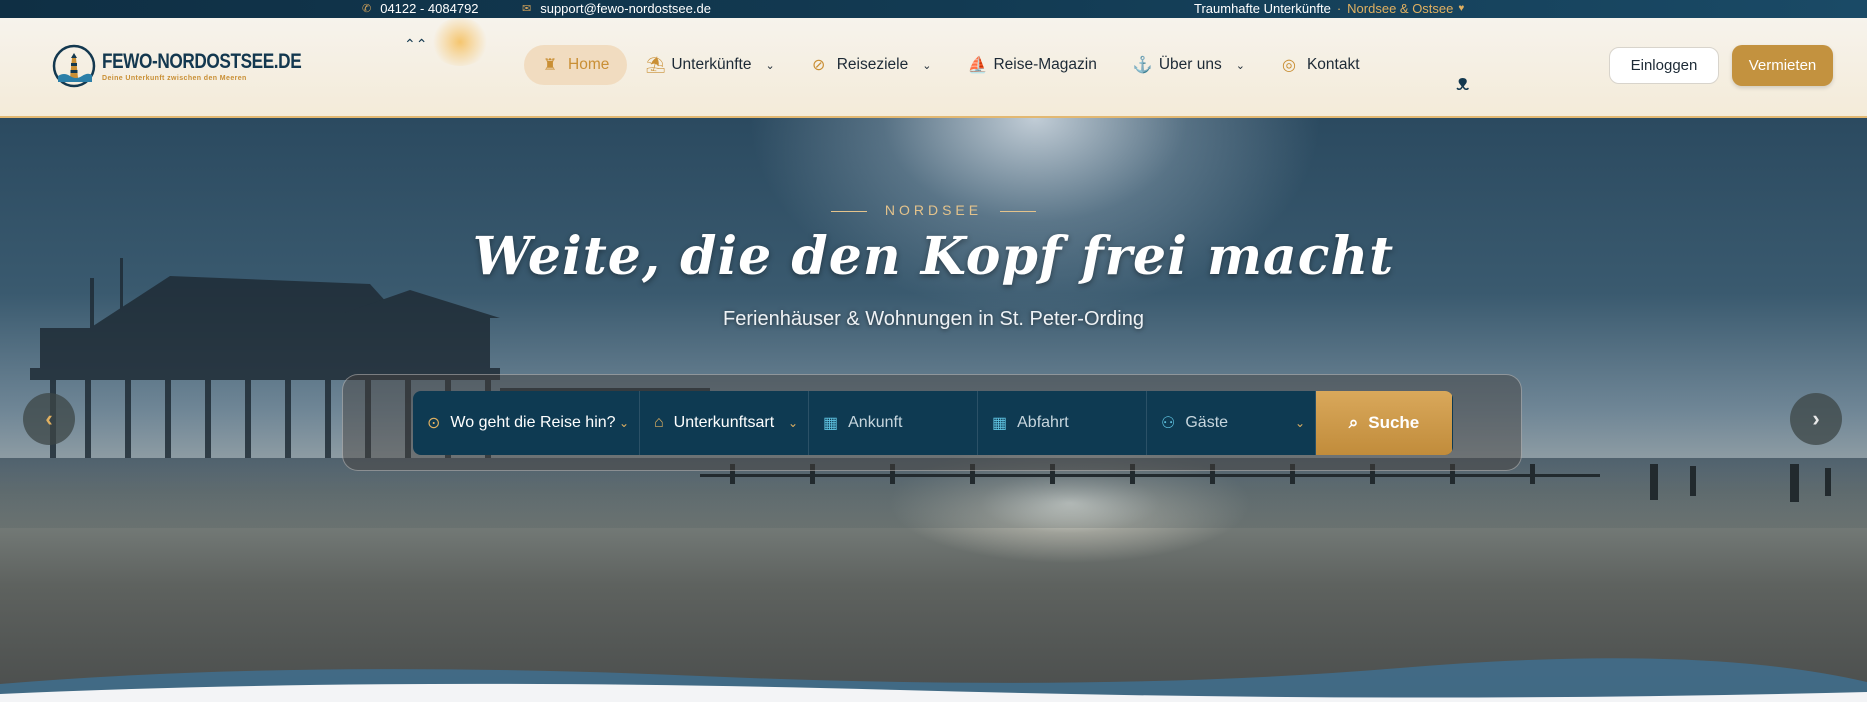 Image resolution: width=1867 pixels, height=702 pixels. What do you see at coordinates (202, 61) in the screenshot?
I see `logo-title: FEWO-NORDOSTSEE.DE` at bounding box center [202, 61].